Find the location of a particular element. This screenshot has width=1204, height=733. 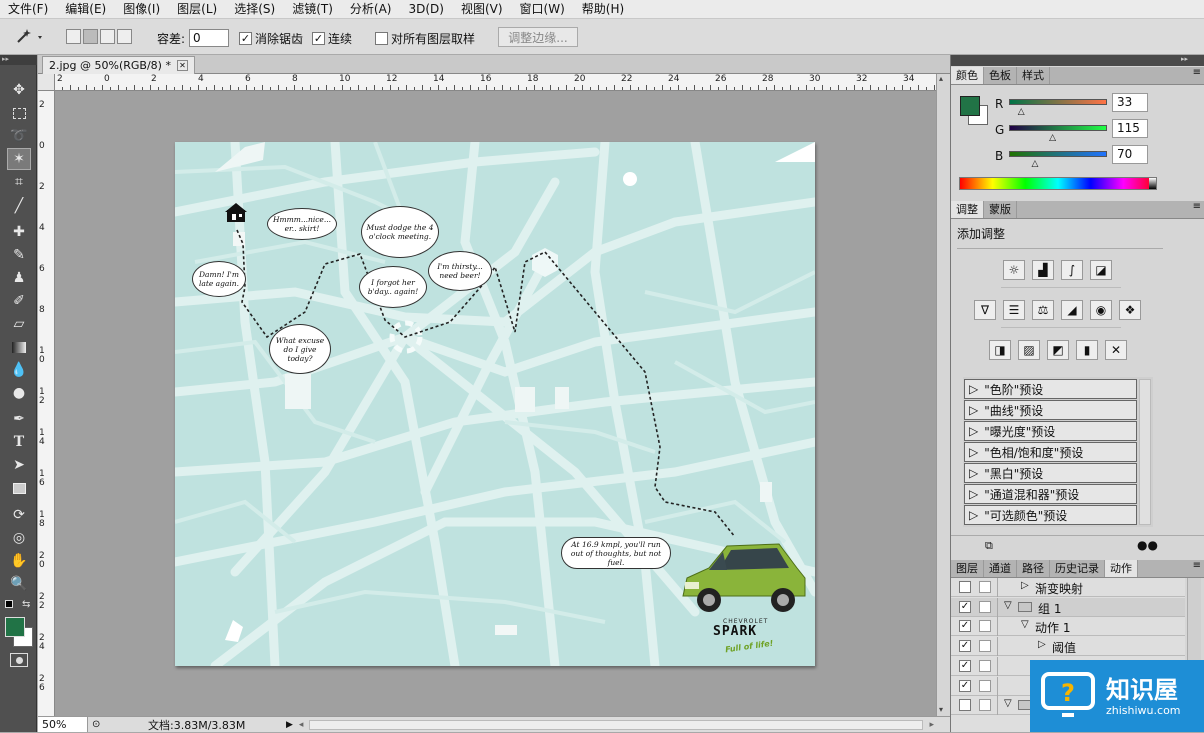

3d-orbit-tool-icon: ◎ is located at coordinates (19, 538).